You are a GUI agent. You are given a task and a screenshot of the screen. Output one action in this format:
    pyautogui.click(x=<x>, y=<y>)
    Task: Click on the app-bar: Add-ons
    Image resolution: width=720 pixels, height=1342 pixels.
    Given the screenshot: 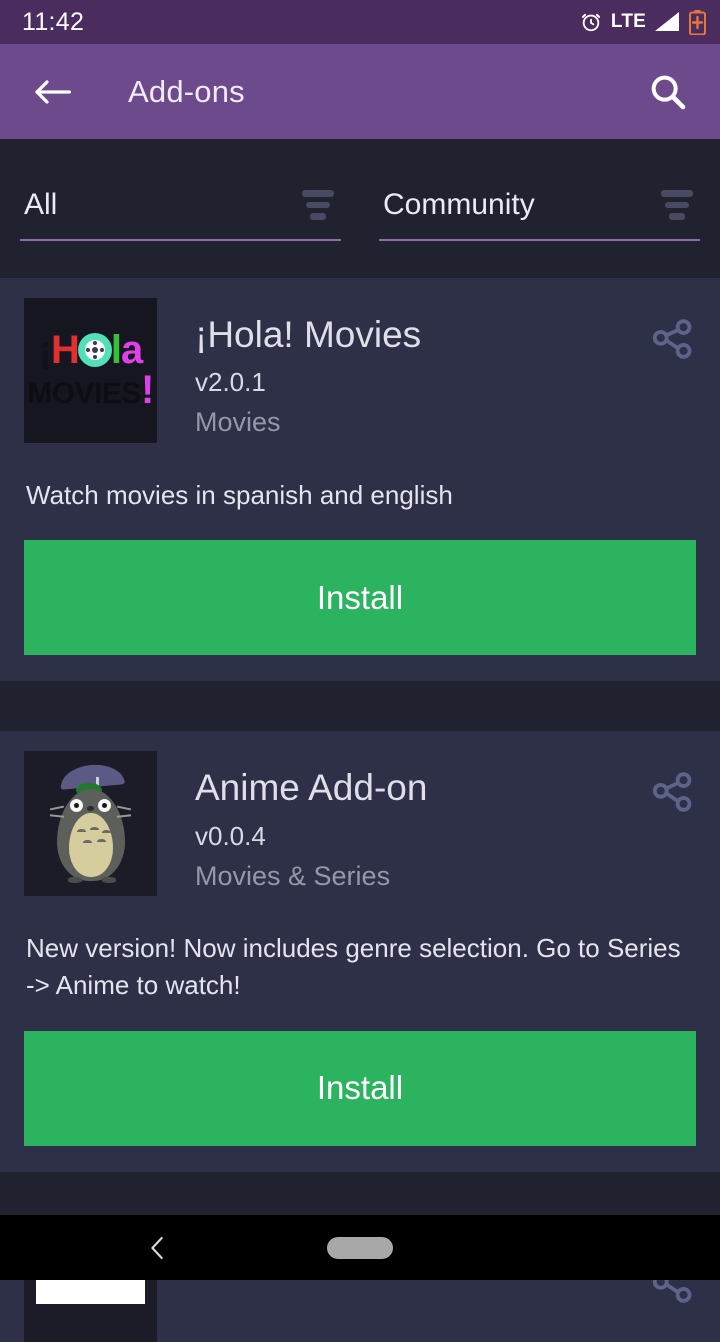 What is the action you would take?
    pyautogui.click(x=360, y=91)
    